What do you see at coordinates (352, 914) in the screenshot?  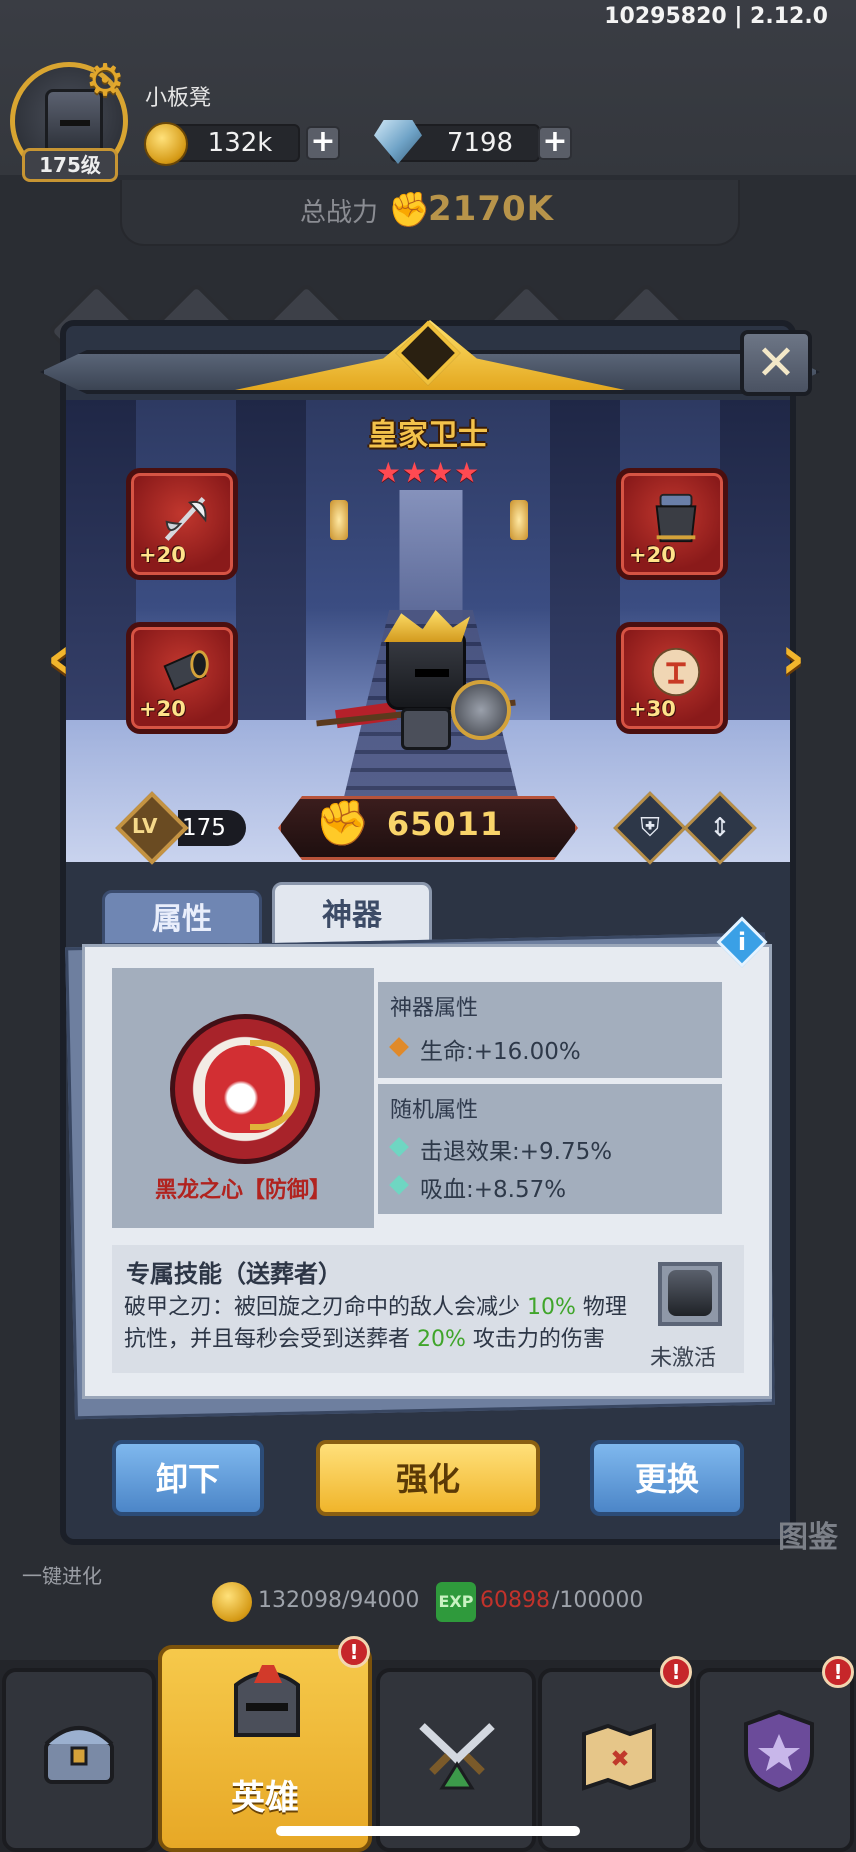 I see `tab-artifact: 神器` at bounding box center [352, 914].